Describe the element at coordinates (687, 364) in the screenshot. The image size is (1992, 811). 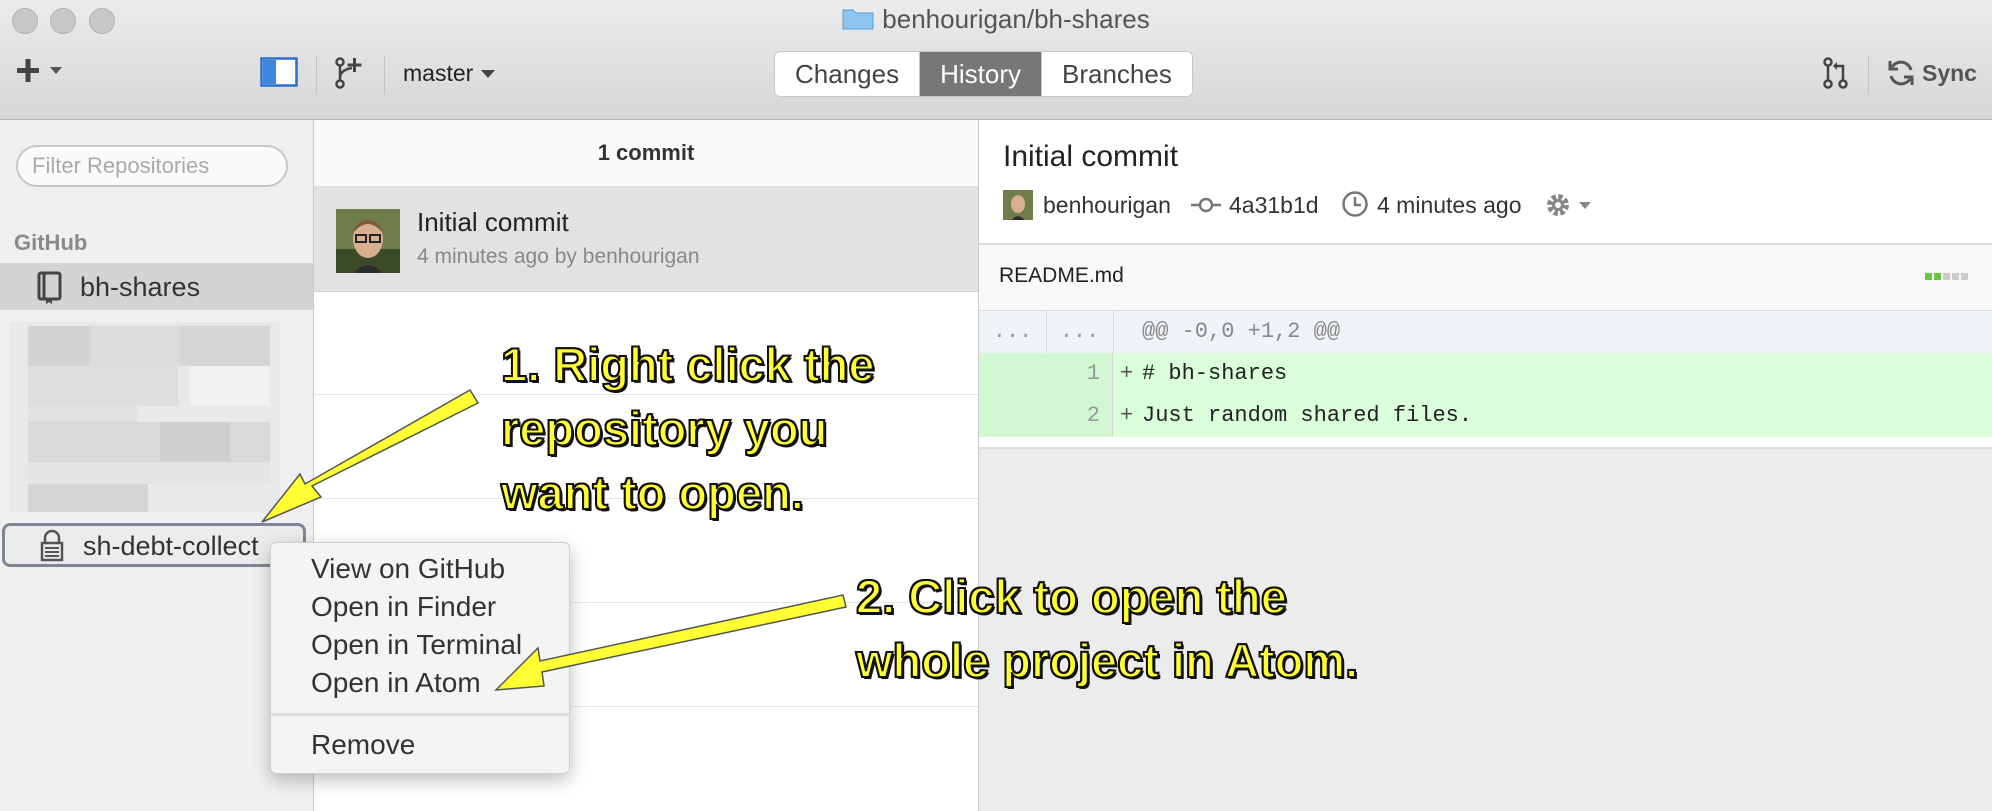
I see `annotation-line: 1. Right click the` at that location.